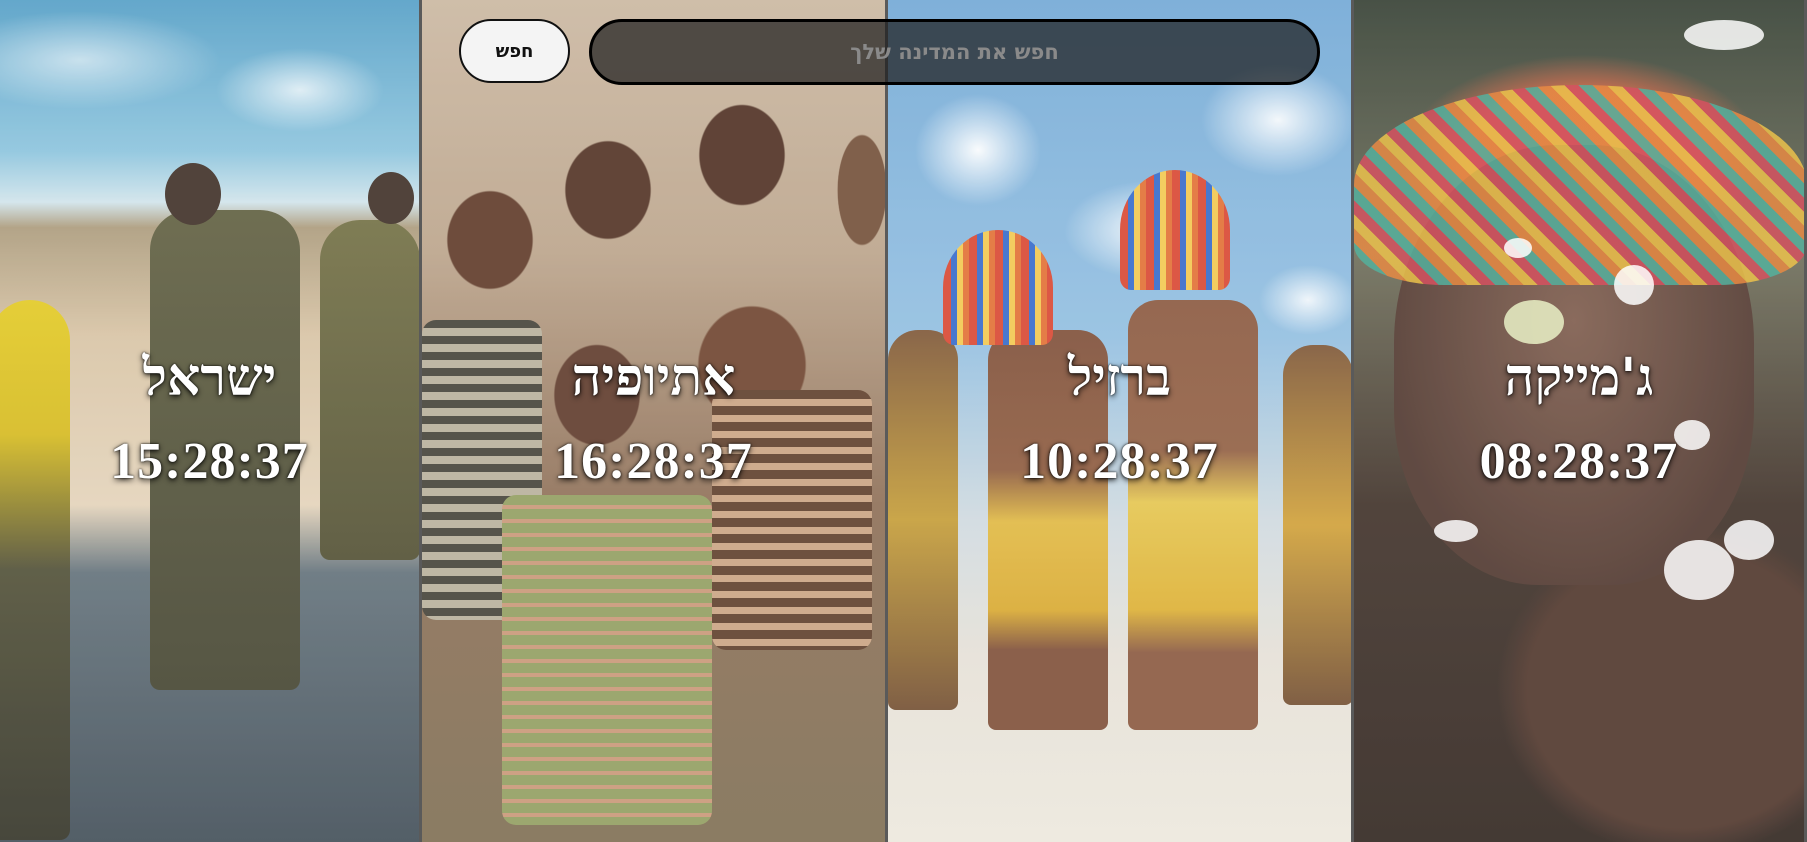 Image resolution: width=1807 pixels, height=842 pixels. I want to click on local-time: 16:28:37, so click(653, 461).